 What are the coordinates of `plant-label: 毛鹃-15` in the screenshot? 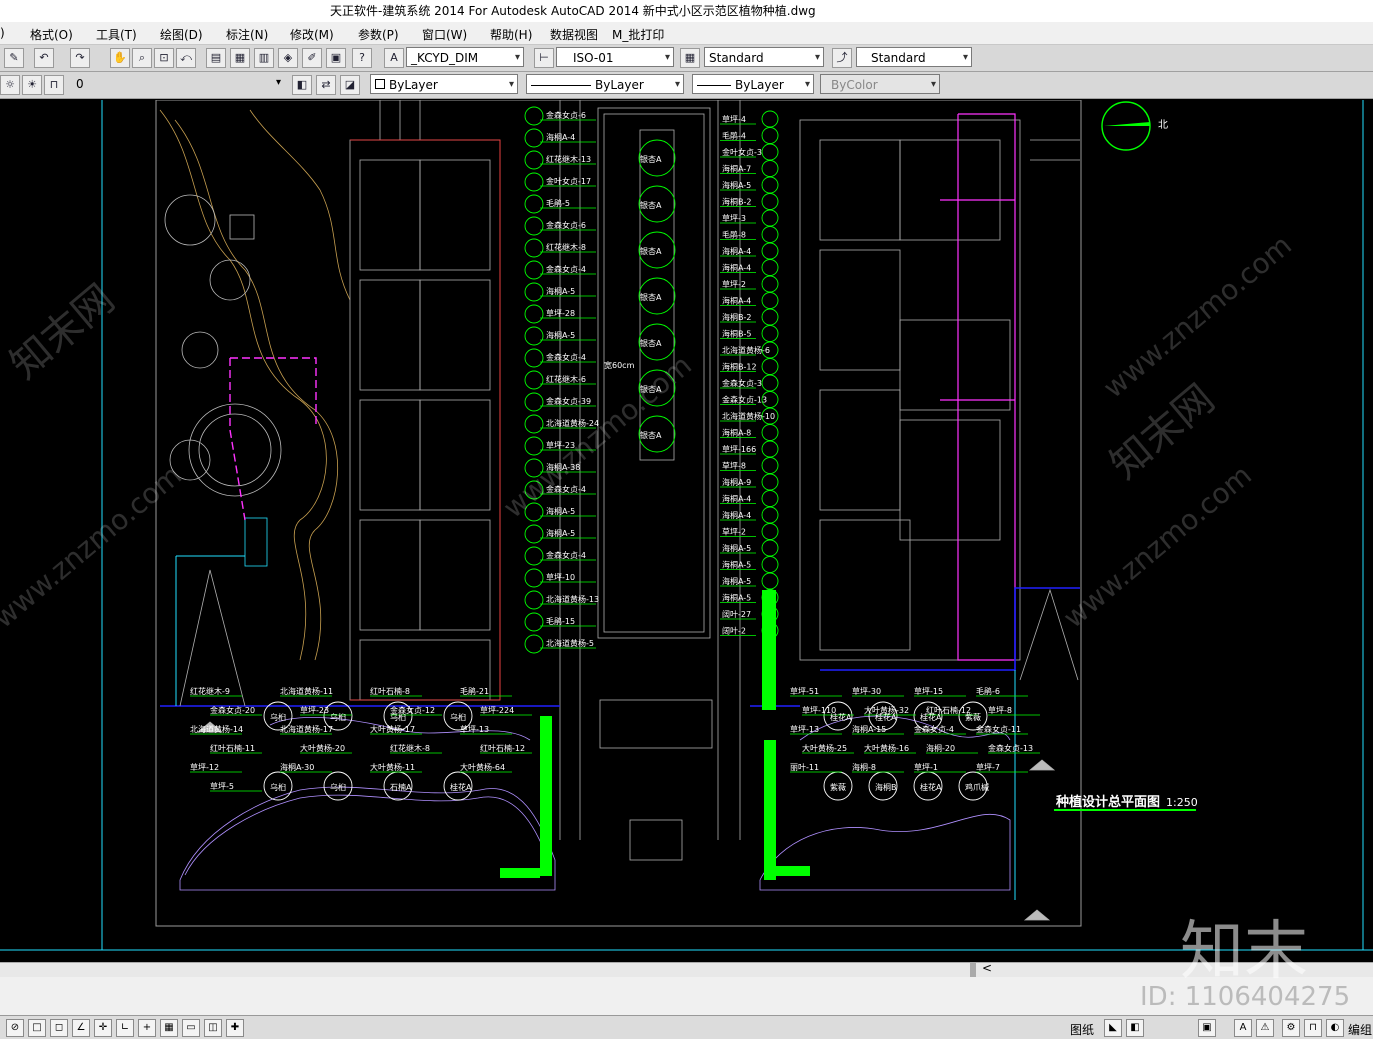 It's located at (560, 621).